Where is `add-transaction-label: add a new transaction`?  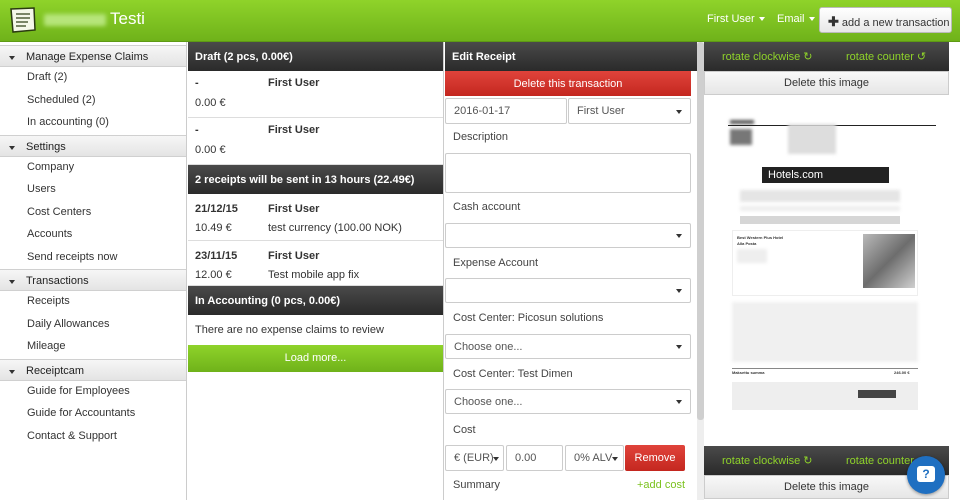 add-transaction-label: add a new transaction is located at coordinates (895, 23).